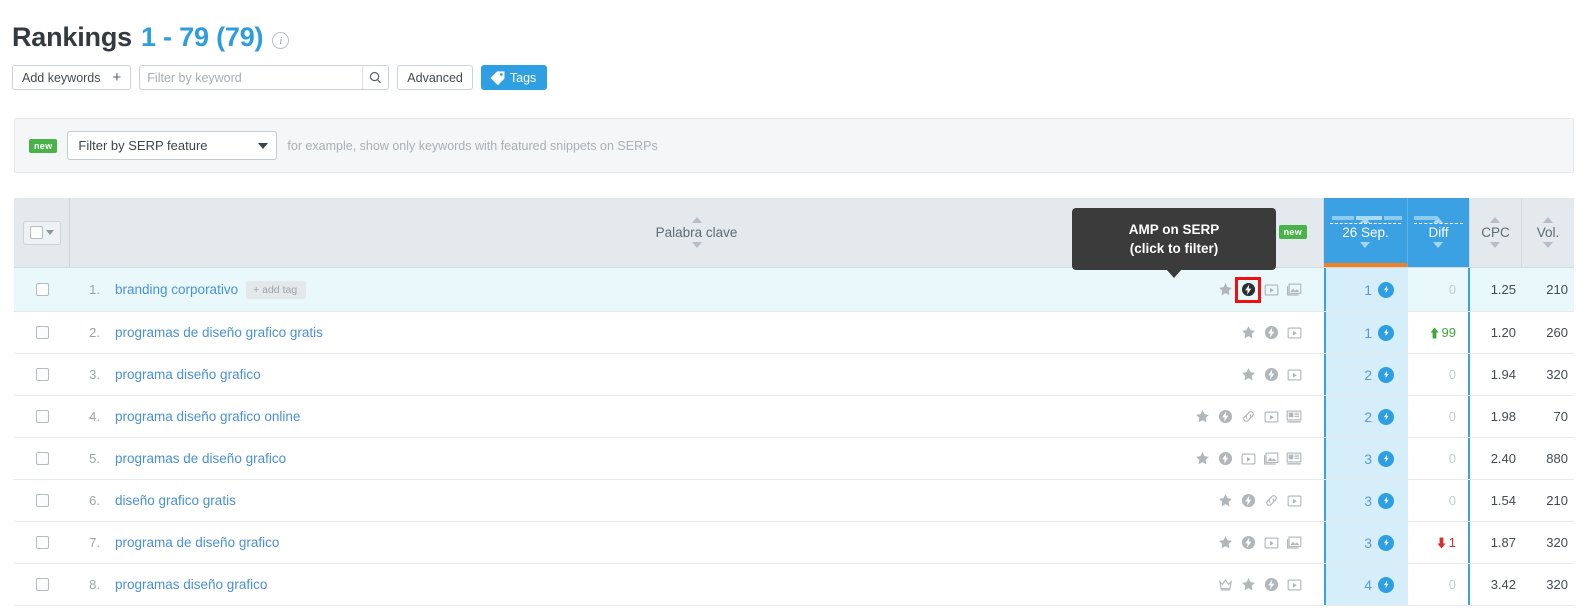  I want to click on table-row: 3. programa diseño grafico 2 0 1.94 320, so click(794, 375).